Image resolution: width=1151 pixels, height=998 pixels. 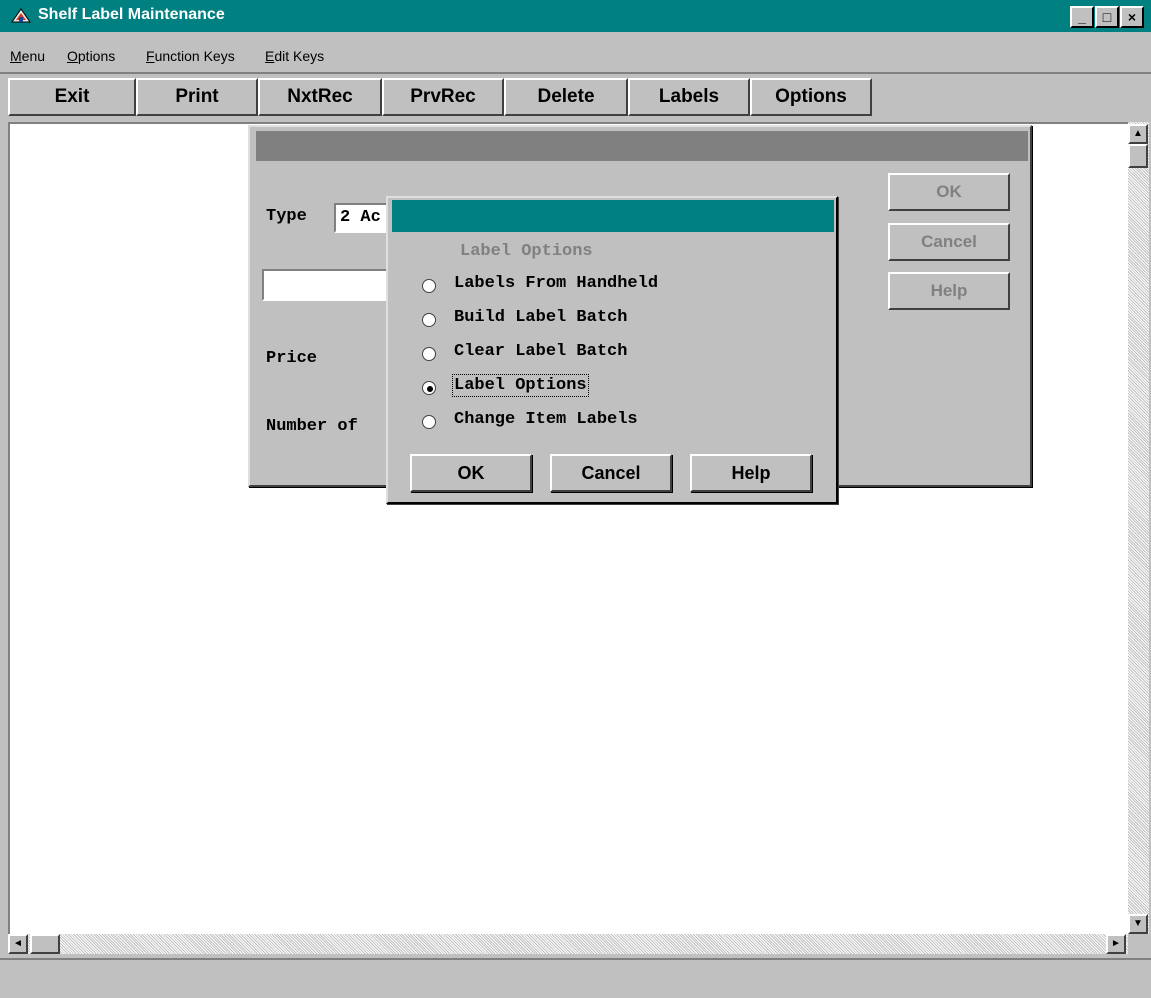 I want to click on radio-labels-from-handheld: Labels From Handheld, so click(x=587, y=286).